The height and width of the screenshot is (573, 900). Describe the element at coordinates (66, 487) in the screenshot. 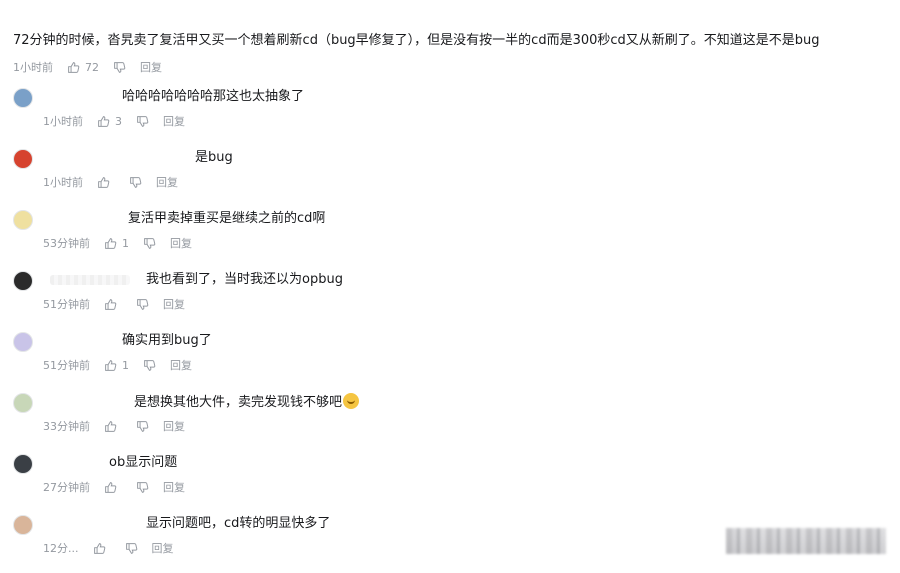

I see `reply-time: 27分钟前` at that location.